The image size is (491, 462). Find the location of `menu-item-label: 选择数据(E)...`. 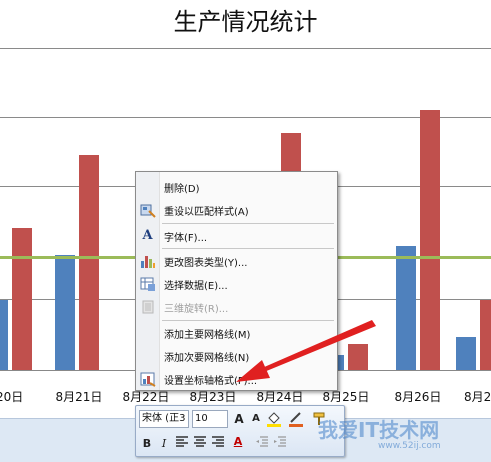

menu-item-label: 选择数据(E)... is located at coordinates (196, 286).